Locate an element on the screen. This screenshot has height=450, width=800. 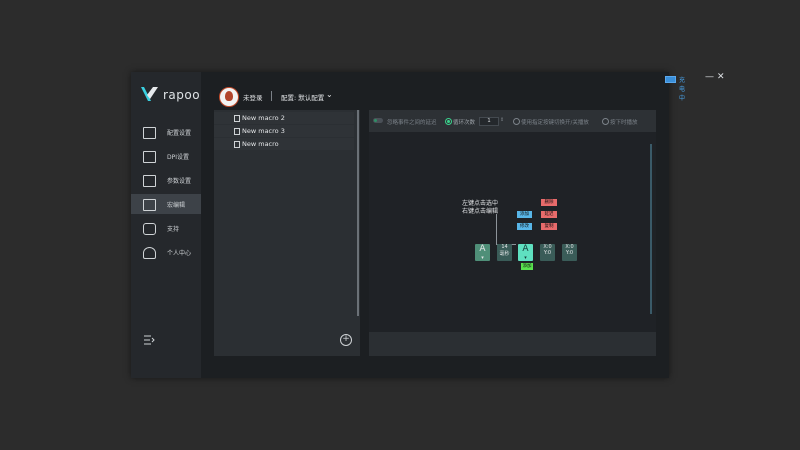
sidebar-item-label: 宏编辑 is located at coordinates (176, 205).